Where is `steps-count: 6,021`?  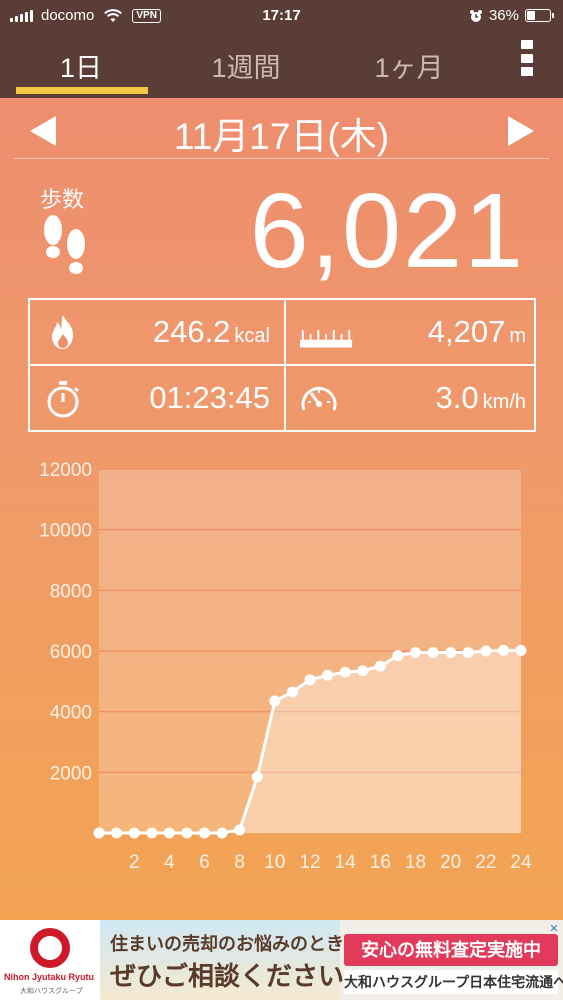 steps-count: 6,021 is located at coordinates (387, 231).